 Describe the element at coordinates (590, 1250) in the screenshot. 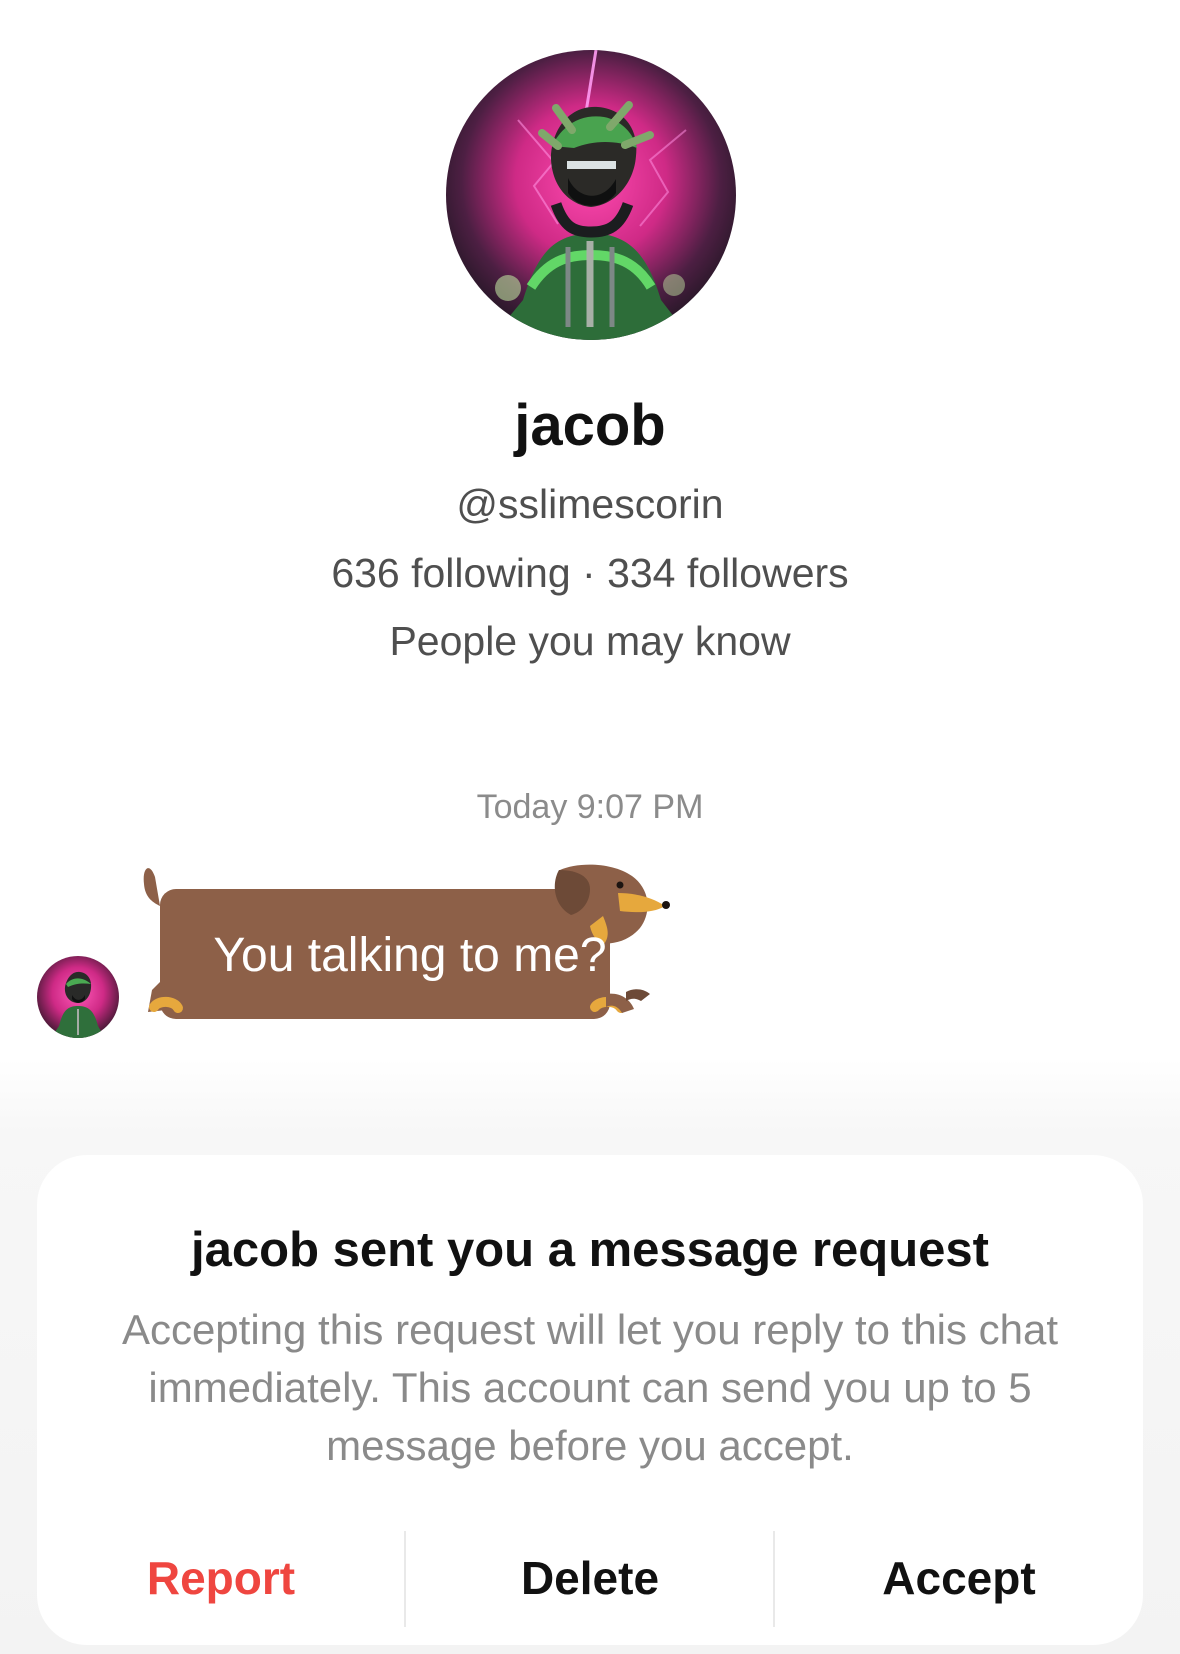

I see `message-request-title: jacob sent you a message request` at that location.